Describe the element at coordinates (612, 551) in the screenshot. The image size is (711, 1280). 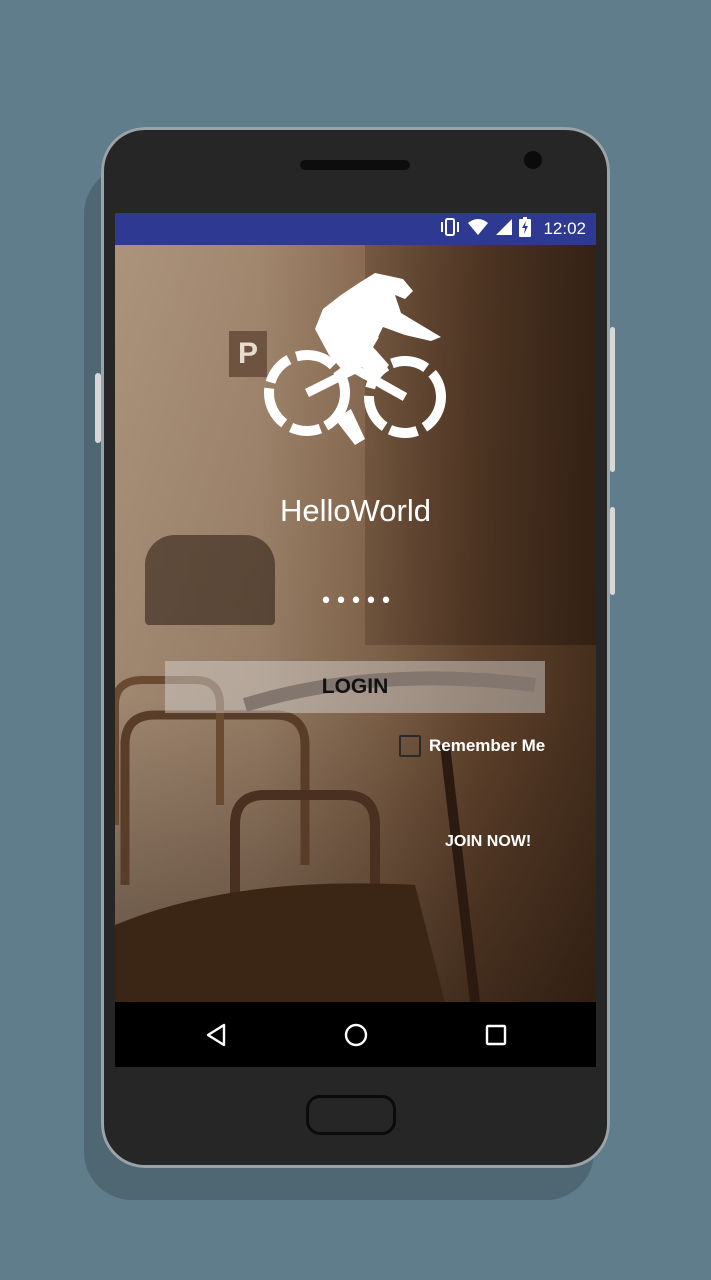
I see `side-button-lower` at that location.